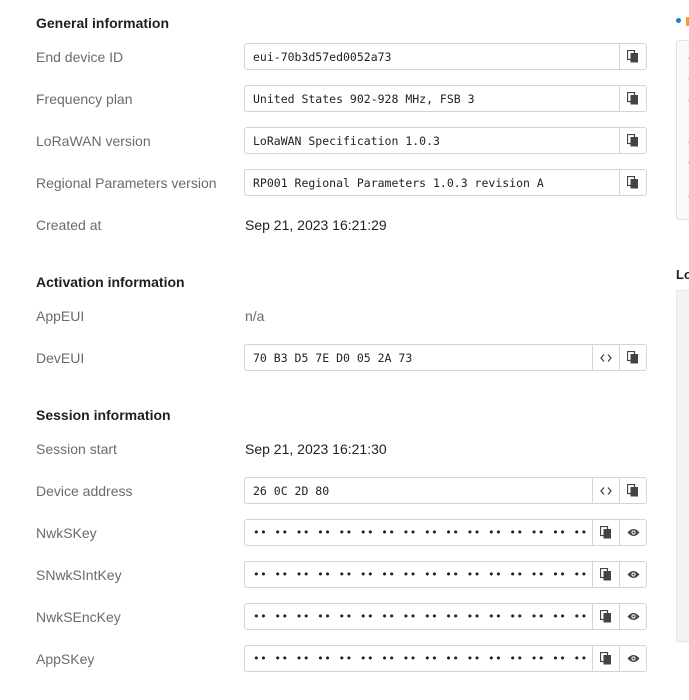  Describe the element at coordinates (316, 449) in the screenshot. I see `session-start-value: Sep 21, 2023 16:21:30` at that location.